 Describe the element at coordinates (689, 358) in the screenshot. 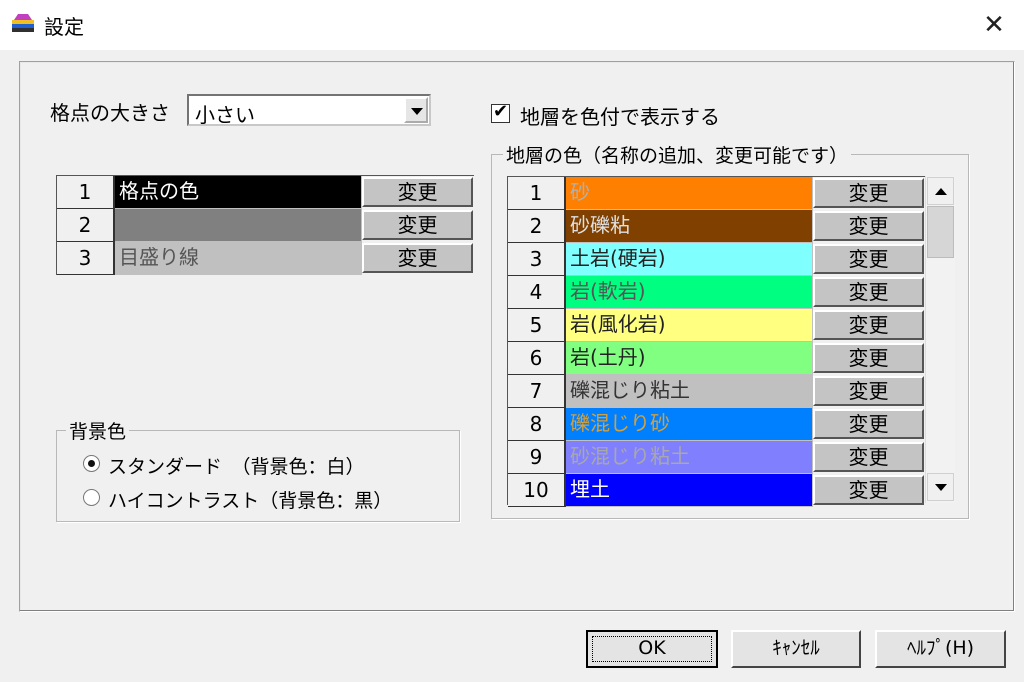

I see `color-name-cell: 岩(土丹)` at that location.